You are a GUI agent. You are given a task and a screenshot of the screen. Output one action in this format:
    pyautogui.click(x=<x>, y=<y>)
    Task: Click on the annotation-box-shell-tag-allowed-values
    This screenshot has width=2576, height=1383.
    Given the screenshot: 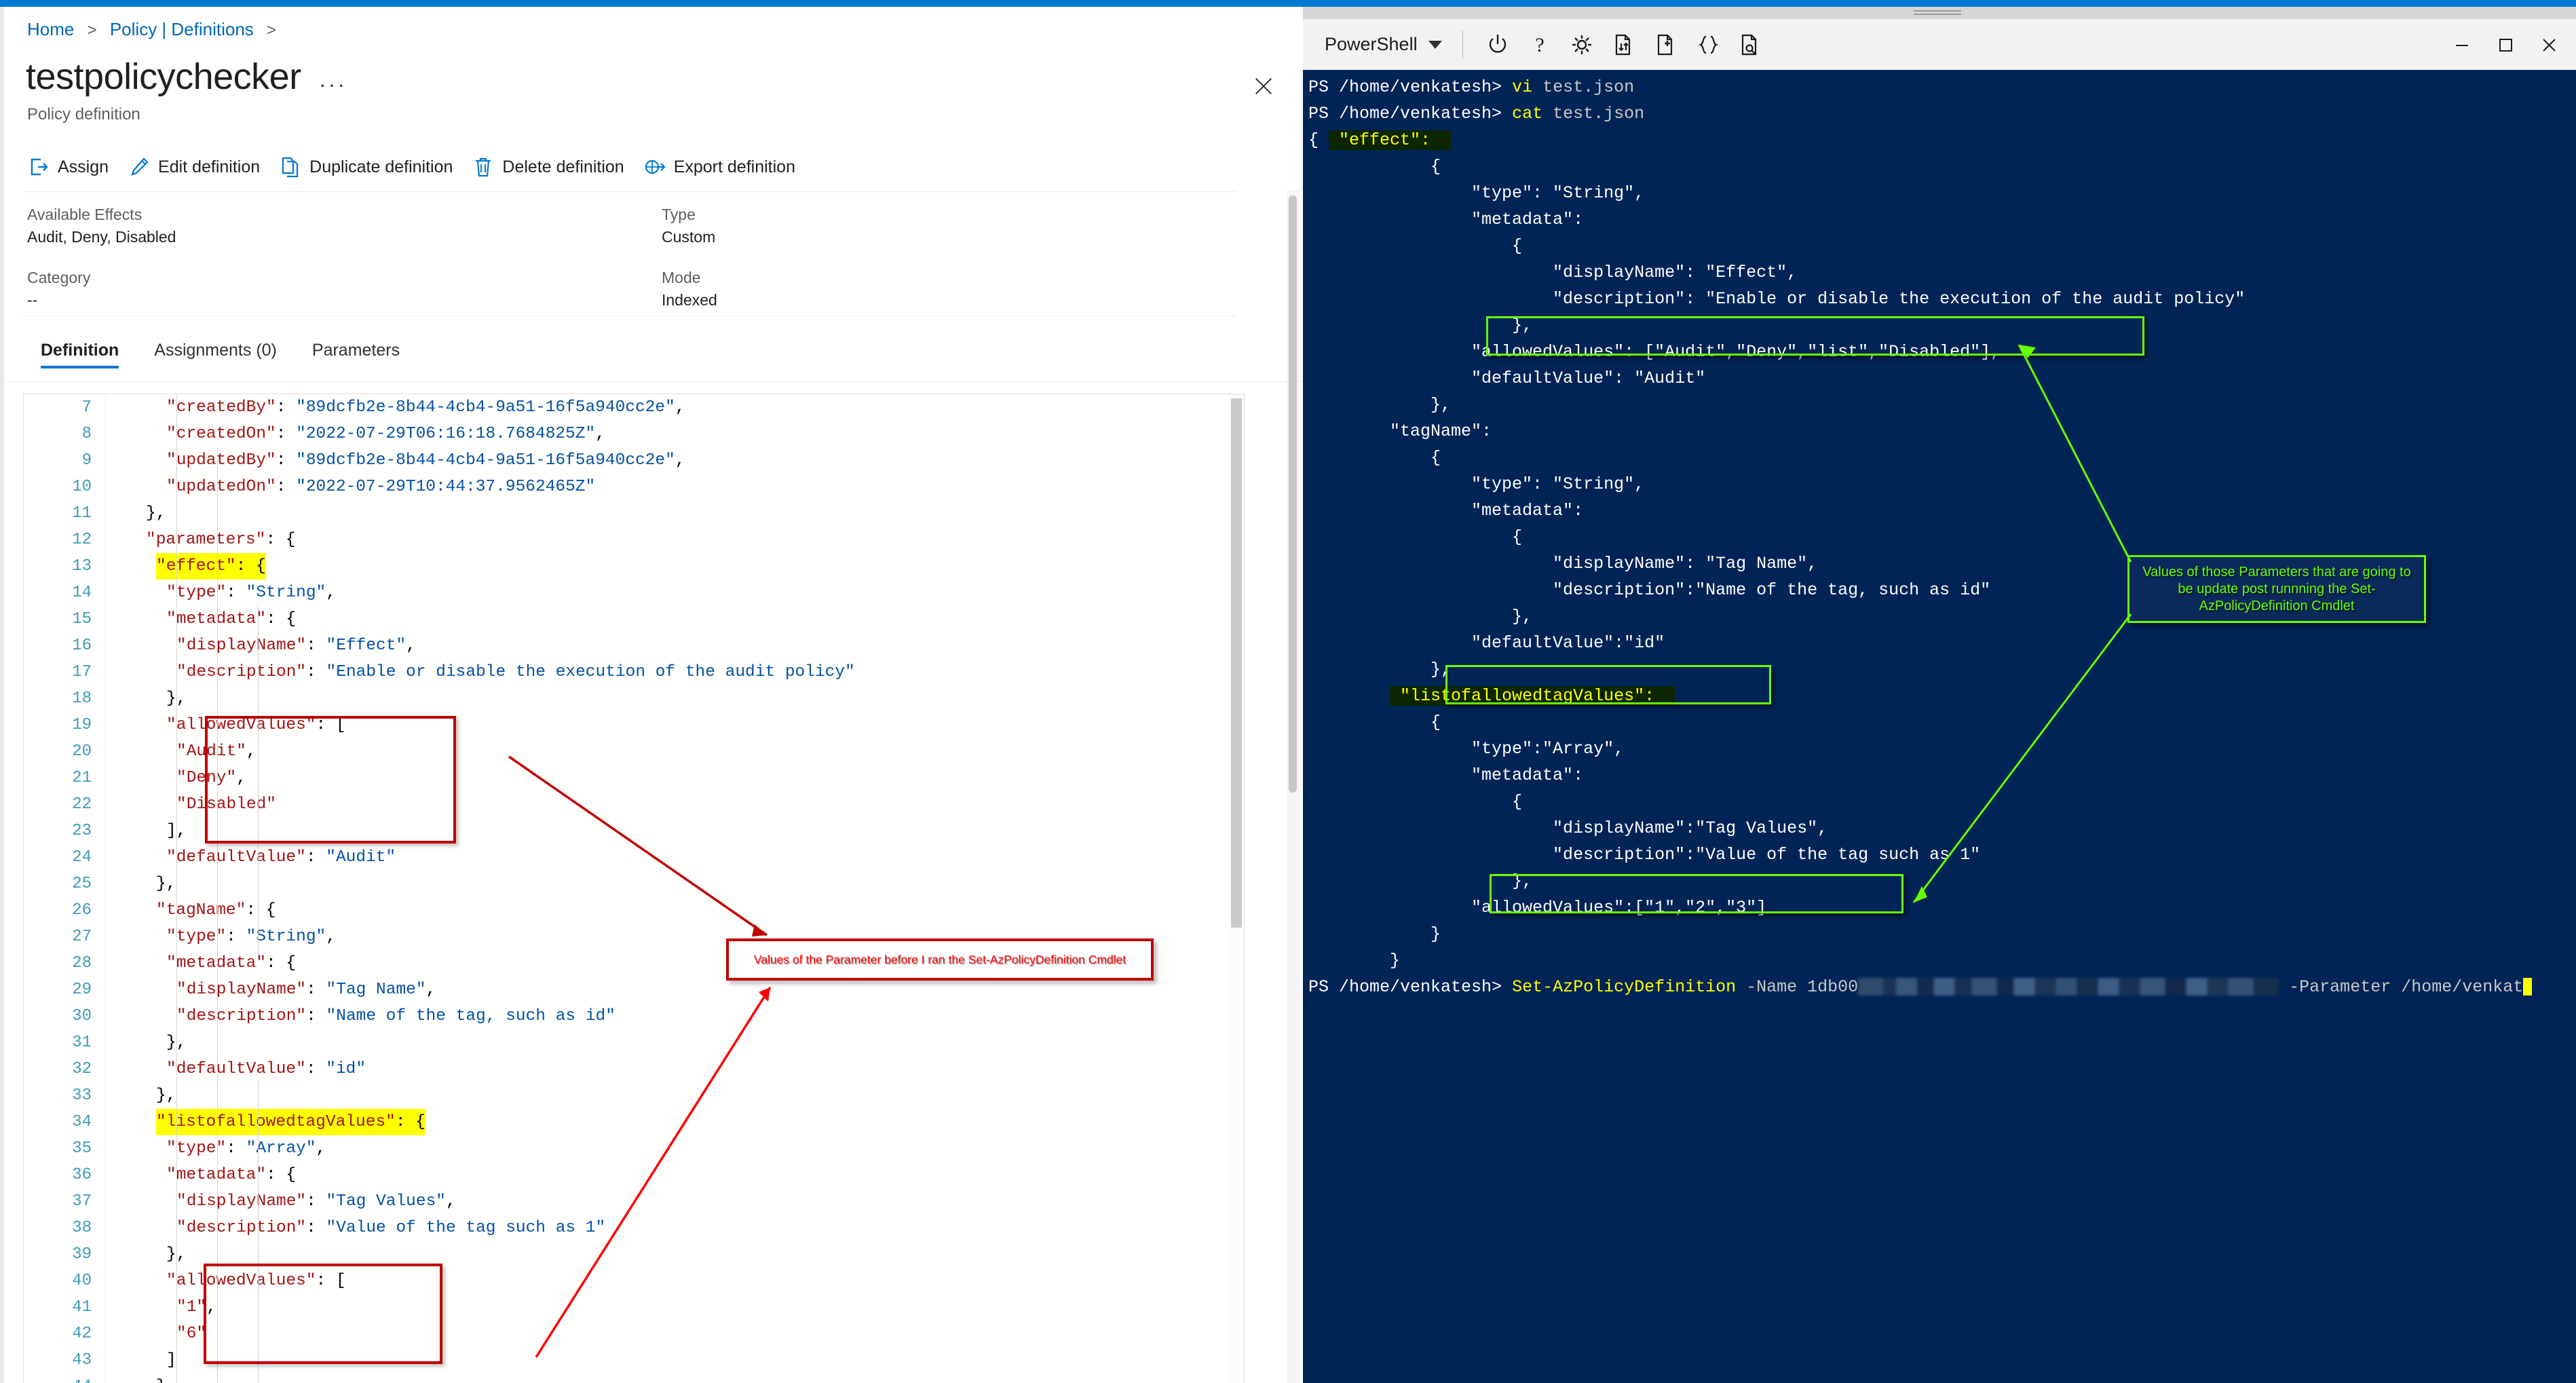 What is the action you would take?
    pyautogui.click(x=1696, y=893)
    